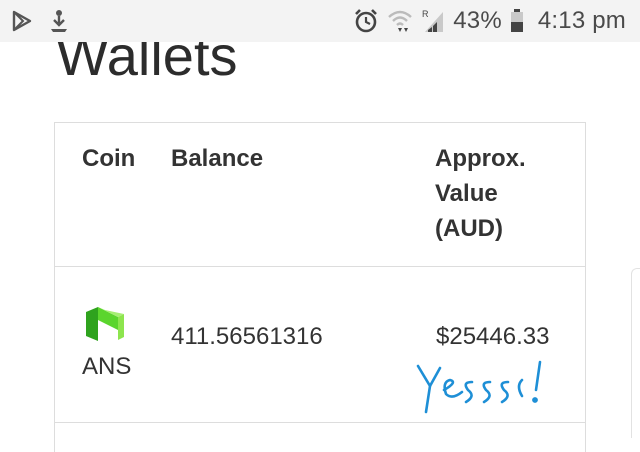  I want to click on row-divider, so click(320, 266).